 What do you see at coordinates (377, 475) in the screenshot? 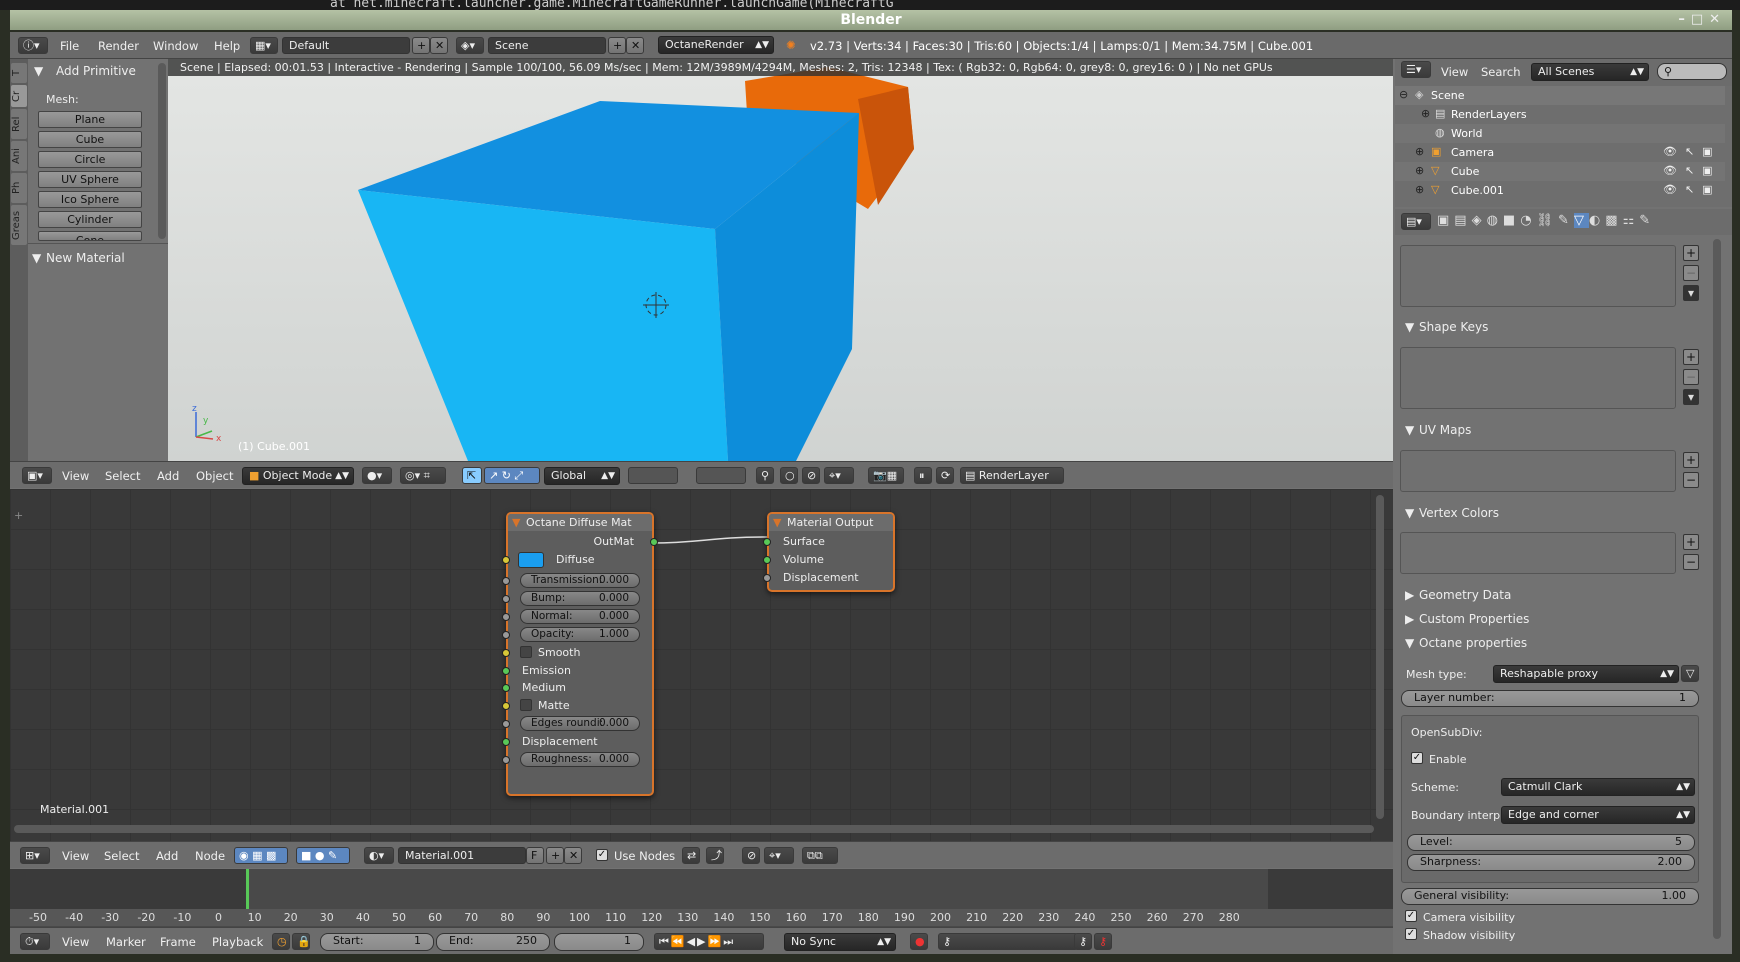
I see `shading-select: ●▾` at bounding box center [377, 475].